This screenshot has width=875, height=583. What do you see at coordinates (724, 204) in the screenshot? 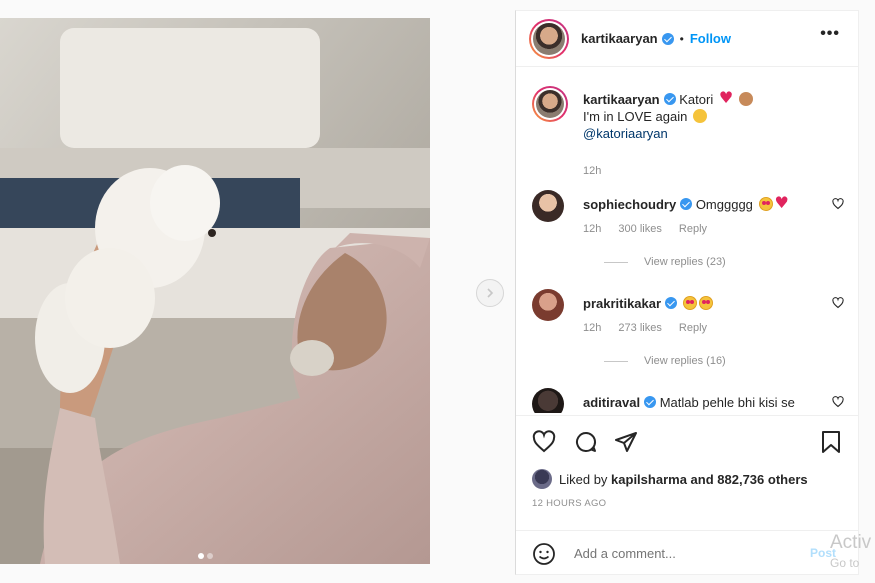
I see `comment-text: Omggggg` at bounding box center [724, 204].